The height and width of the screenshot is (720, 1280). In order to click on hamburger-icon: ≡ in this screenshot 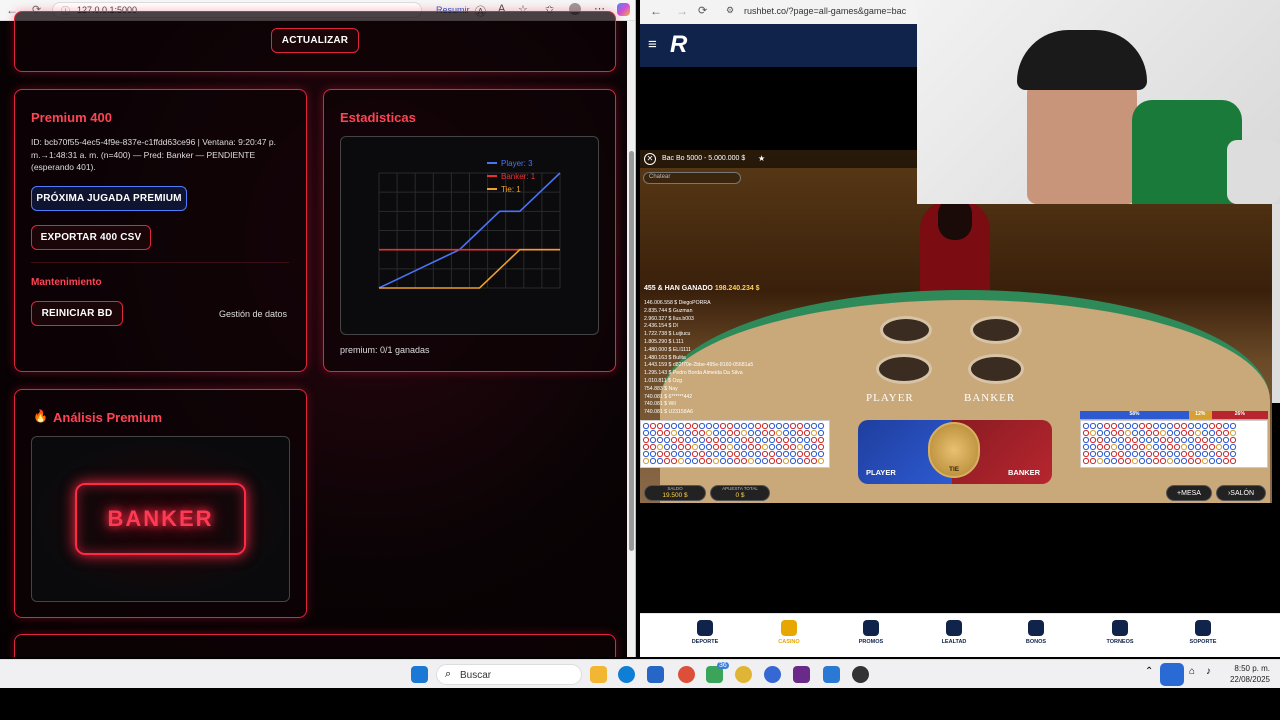, I will do `click(652, 44)`.